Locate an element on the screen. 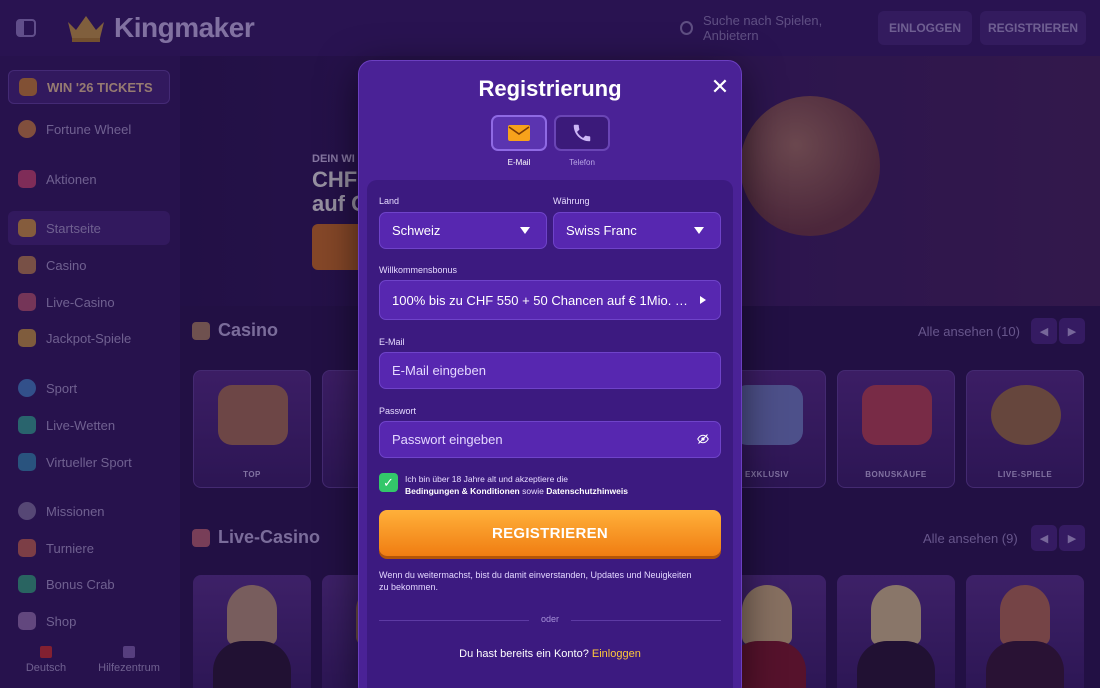 The width and height of the screenshot is (1100, 688). have-account-text: Du hast bereits ein Konto? is located at coordinates (524, 654).